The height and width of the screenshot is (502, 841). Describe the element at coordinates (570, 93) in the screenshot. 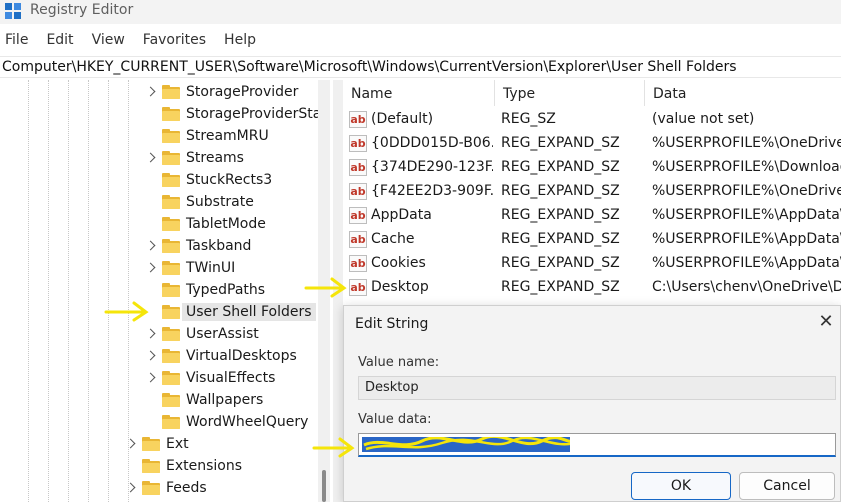

I see `column-header-type: Type` at that location.